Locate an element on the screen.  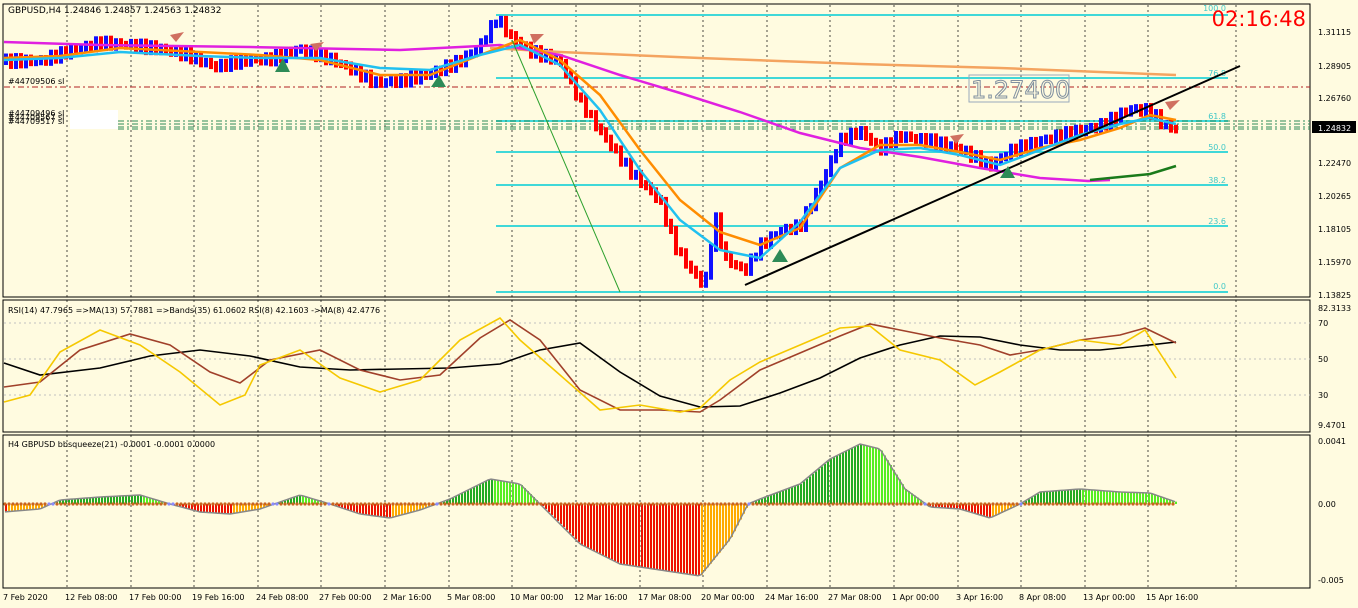
order-label-4: #44709517 sl is located at coordinates (36, 121).